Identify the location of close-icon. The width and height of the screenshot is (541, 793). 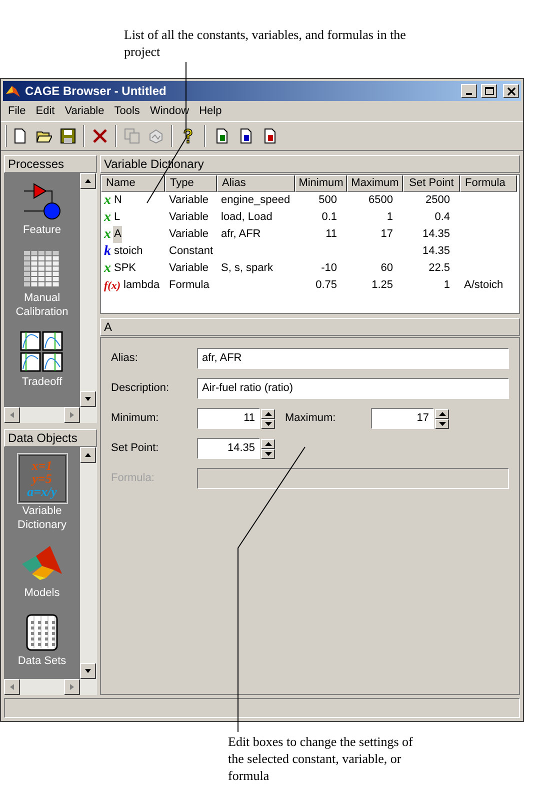
(511, 91).